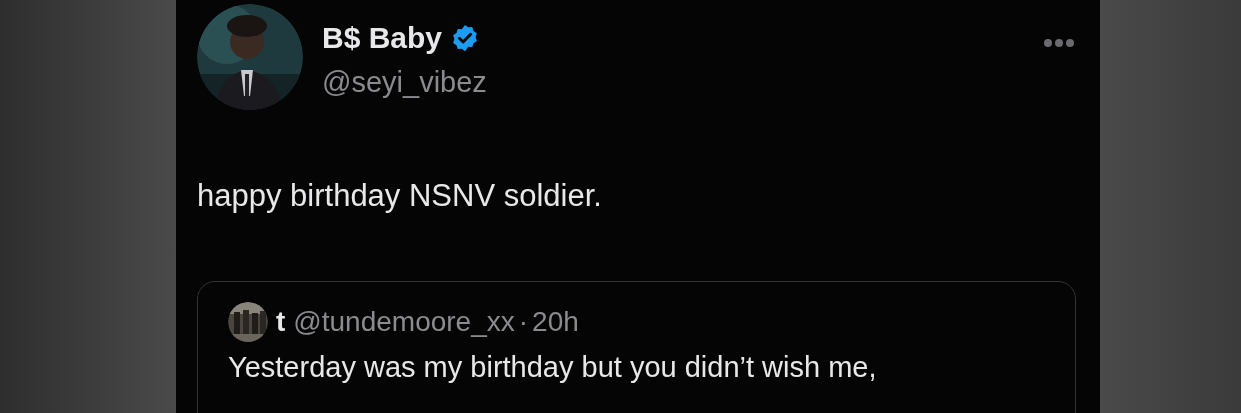  Describe the element at coordinates (281, 322) in the screenshot. I see `quoted-user-name: t` at that location.